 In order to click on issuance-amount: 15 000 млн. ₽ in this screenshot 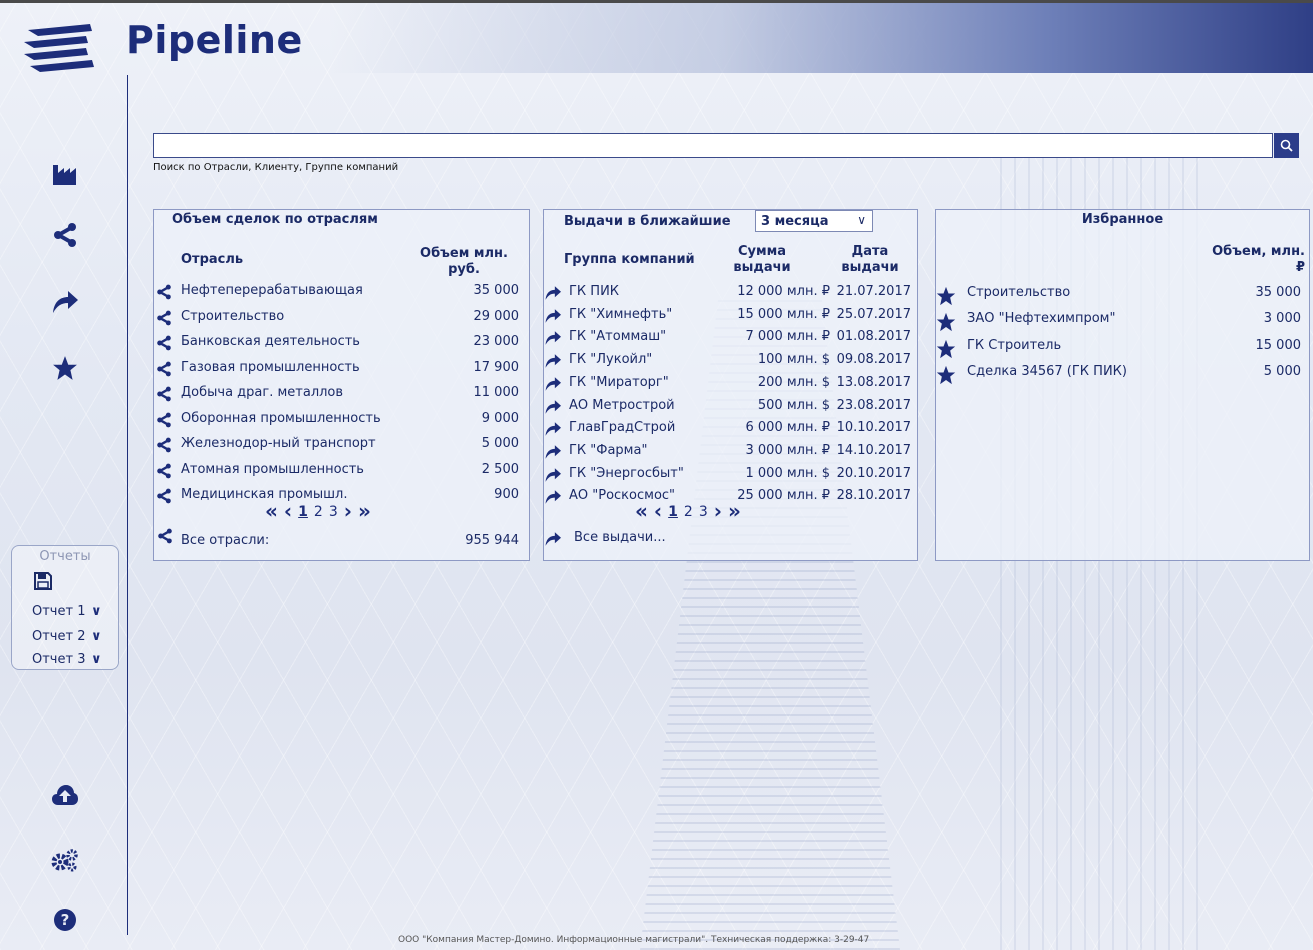, I will do `click(783, 314)`.